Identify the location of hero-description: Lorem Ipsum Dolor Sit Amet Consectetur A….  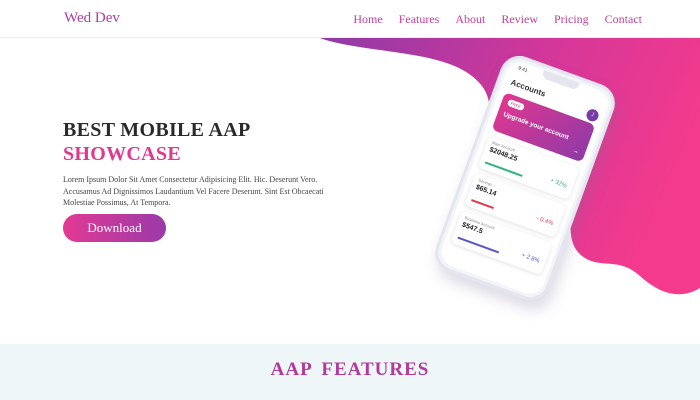
(193, 191).